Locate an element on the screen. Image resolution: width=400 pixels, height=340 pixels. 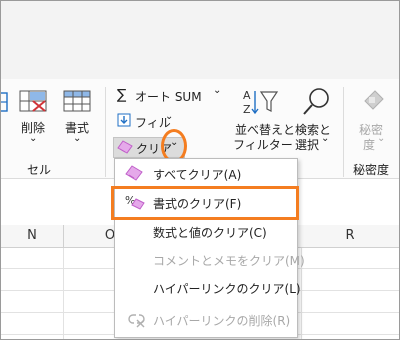
sensitivity-group-label: 秘密度 is located at coordinates (371, 170).